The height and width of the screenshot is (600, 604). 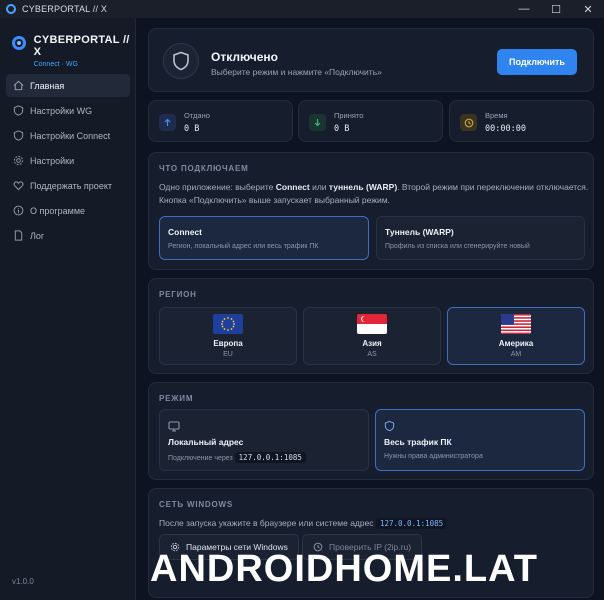 What do you see at coordinates (521, 121) in the screenshot?
I see `stat-time: Время 00:00:00` at bounding box center [521, 121].